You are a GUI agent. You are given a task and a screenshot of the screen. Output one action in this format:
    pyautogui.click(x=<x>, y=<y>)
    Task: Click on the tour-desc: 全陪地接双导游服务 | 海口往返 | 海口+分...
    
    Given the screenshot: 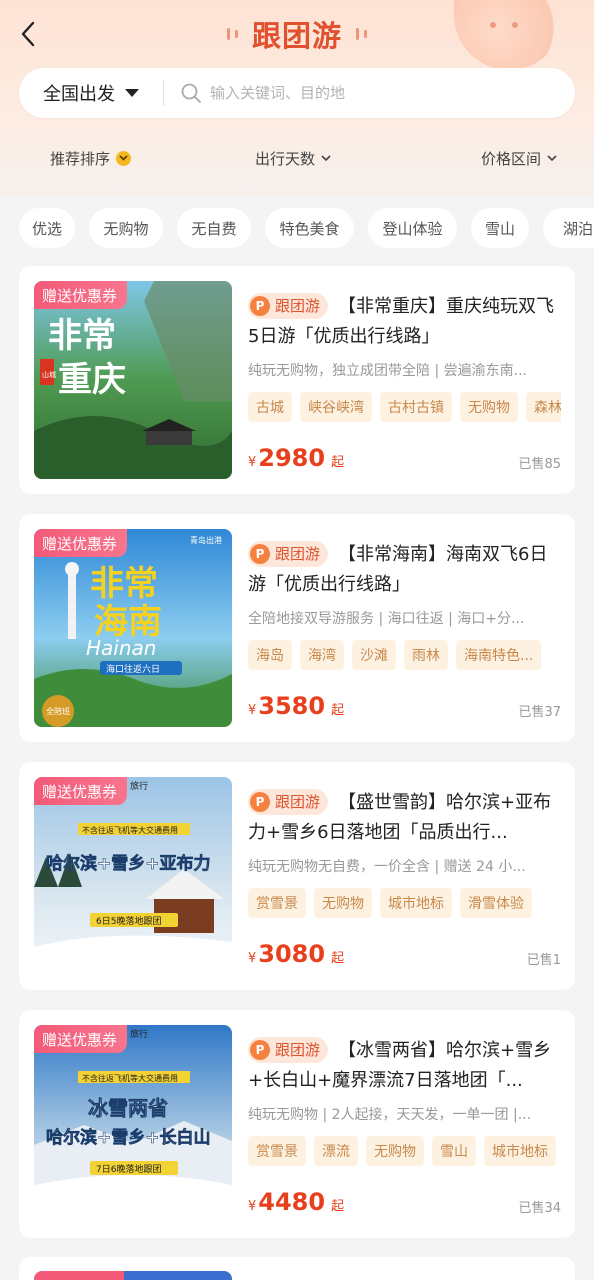 What is the action you would take?
    pyautogui.click(x=386, y=619)
    